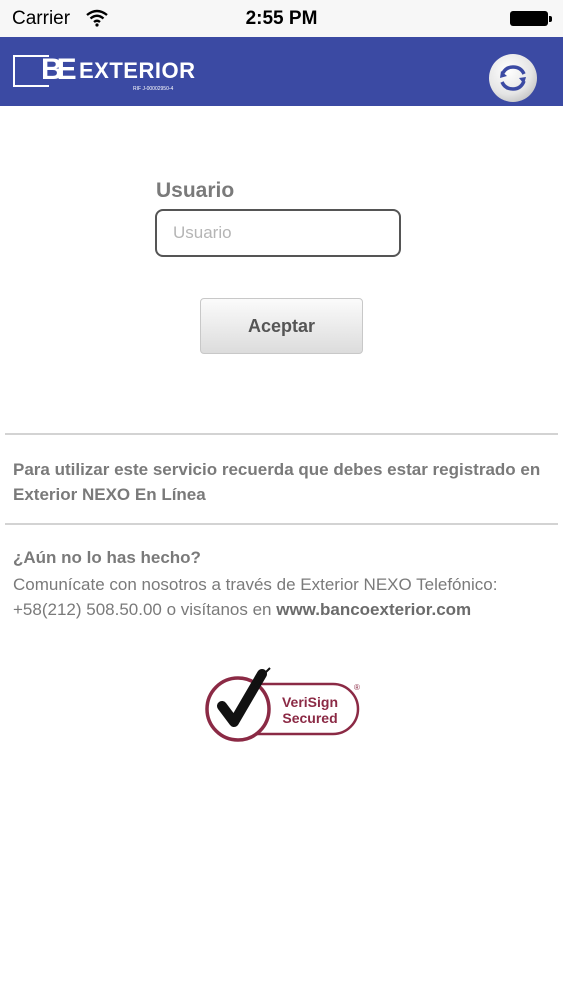  I want to click on nav-bar: BE EXTERIOR RIF J-00002950-4, so click(281, 71).